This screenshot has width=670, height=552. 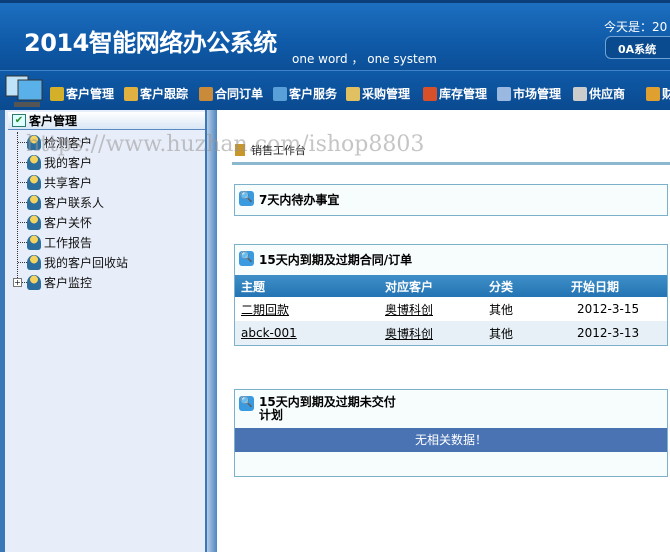 What do you see at coordinates (74, 202) in the screenshot?
I see `sidebar-item-label: 客户联系人` at bounding box center [74, 202].